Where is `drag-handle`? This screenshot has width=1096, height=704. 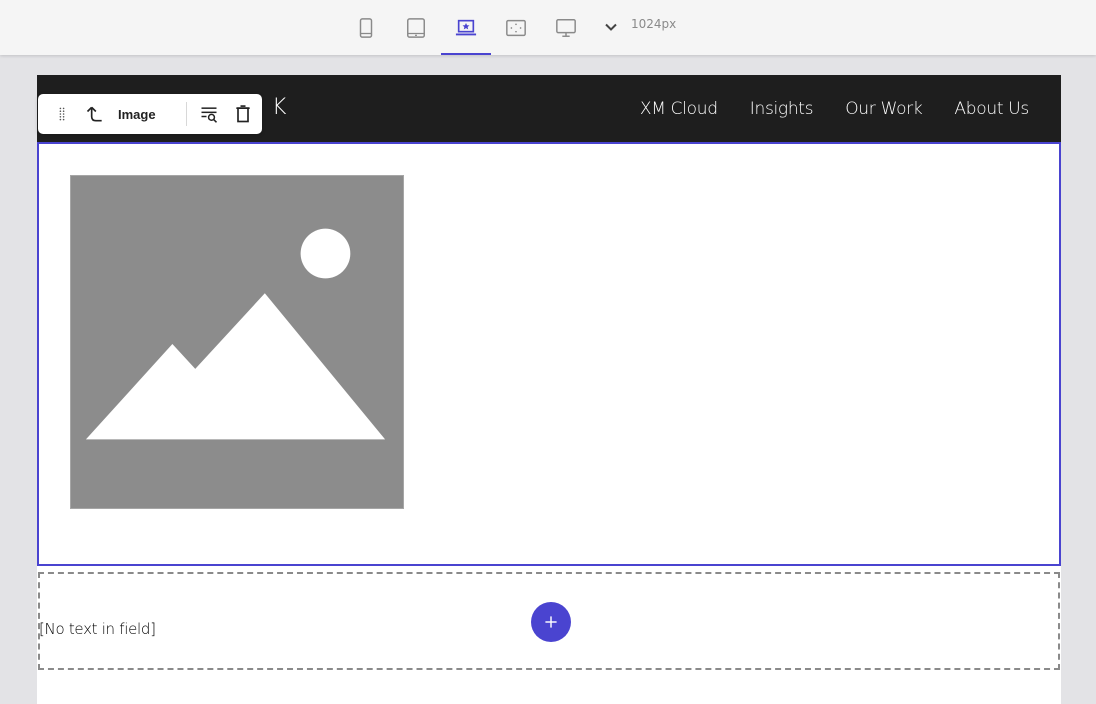
drag-handle is located at coordinates (62, 114).